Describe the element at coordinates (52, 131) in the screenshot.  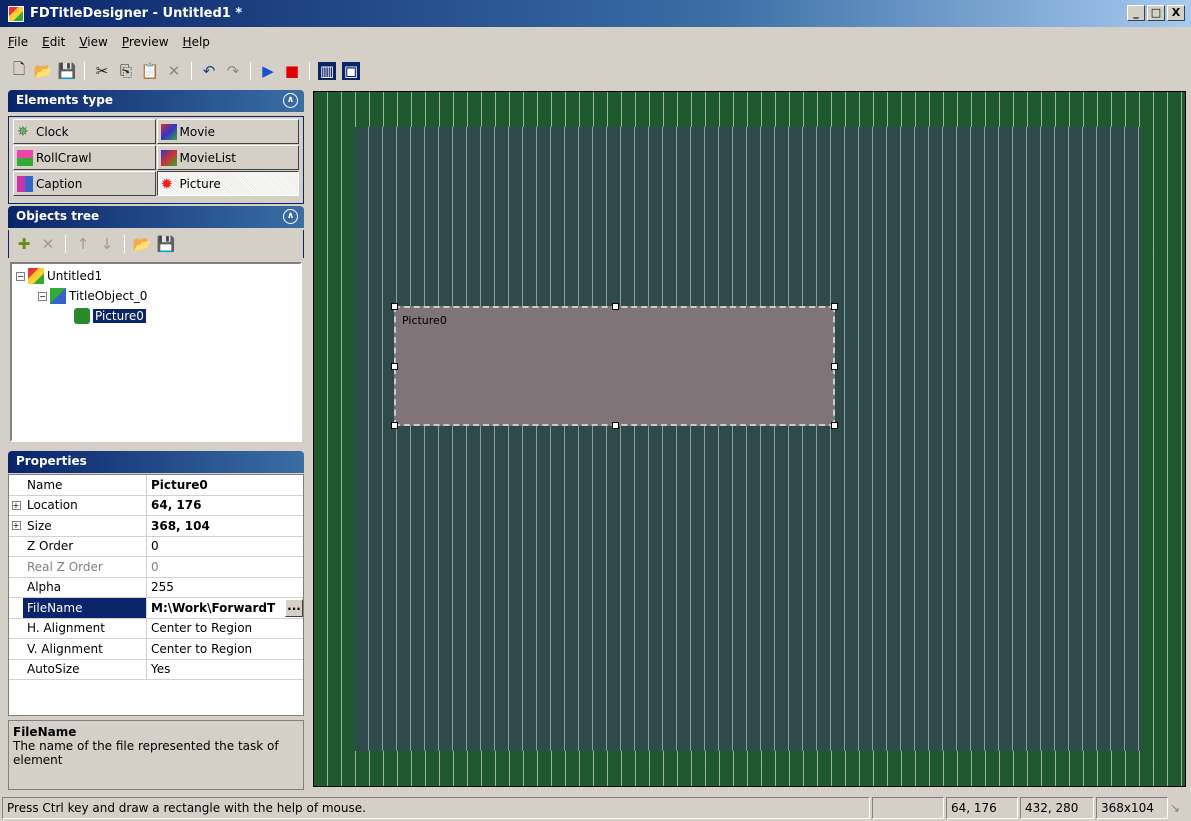
I see `element-label: Clock` at that location.